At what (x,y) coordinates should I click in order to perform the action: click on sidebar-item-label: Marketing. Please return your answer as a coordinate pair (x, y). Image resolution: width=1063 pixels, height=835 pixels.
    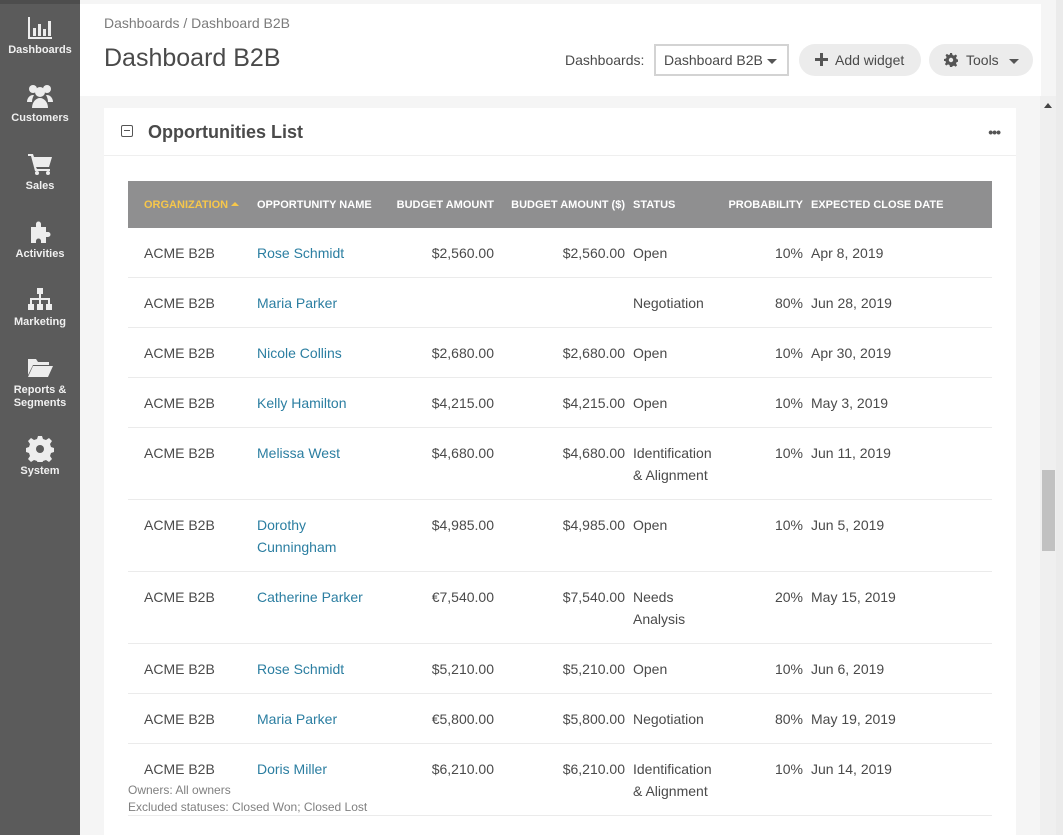
    Looking at the image, I should click on (40, 322).